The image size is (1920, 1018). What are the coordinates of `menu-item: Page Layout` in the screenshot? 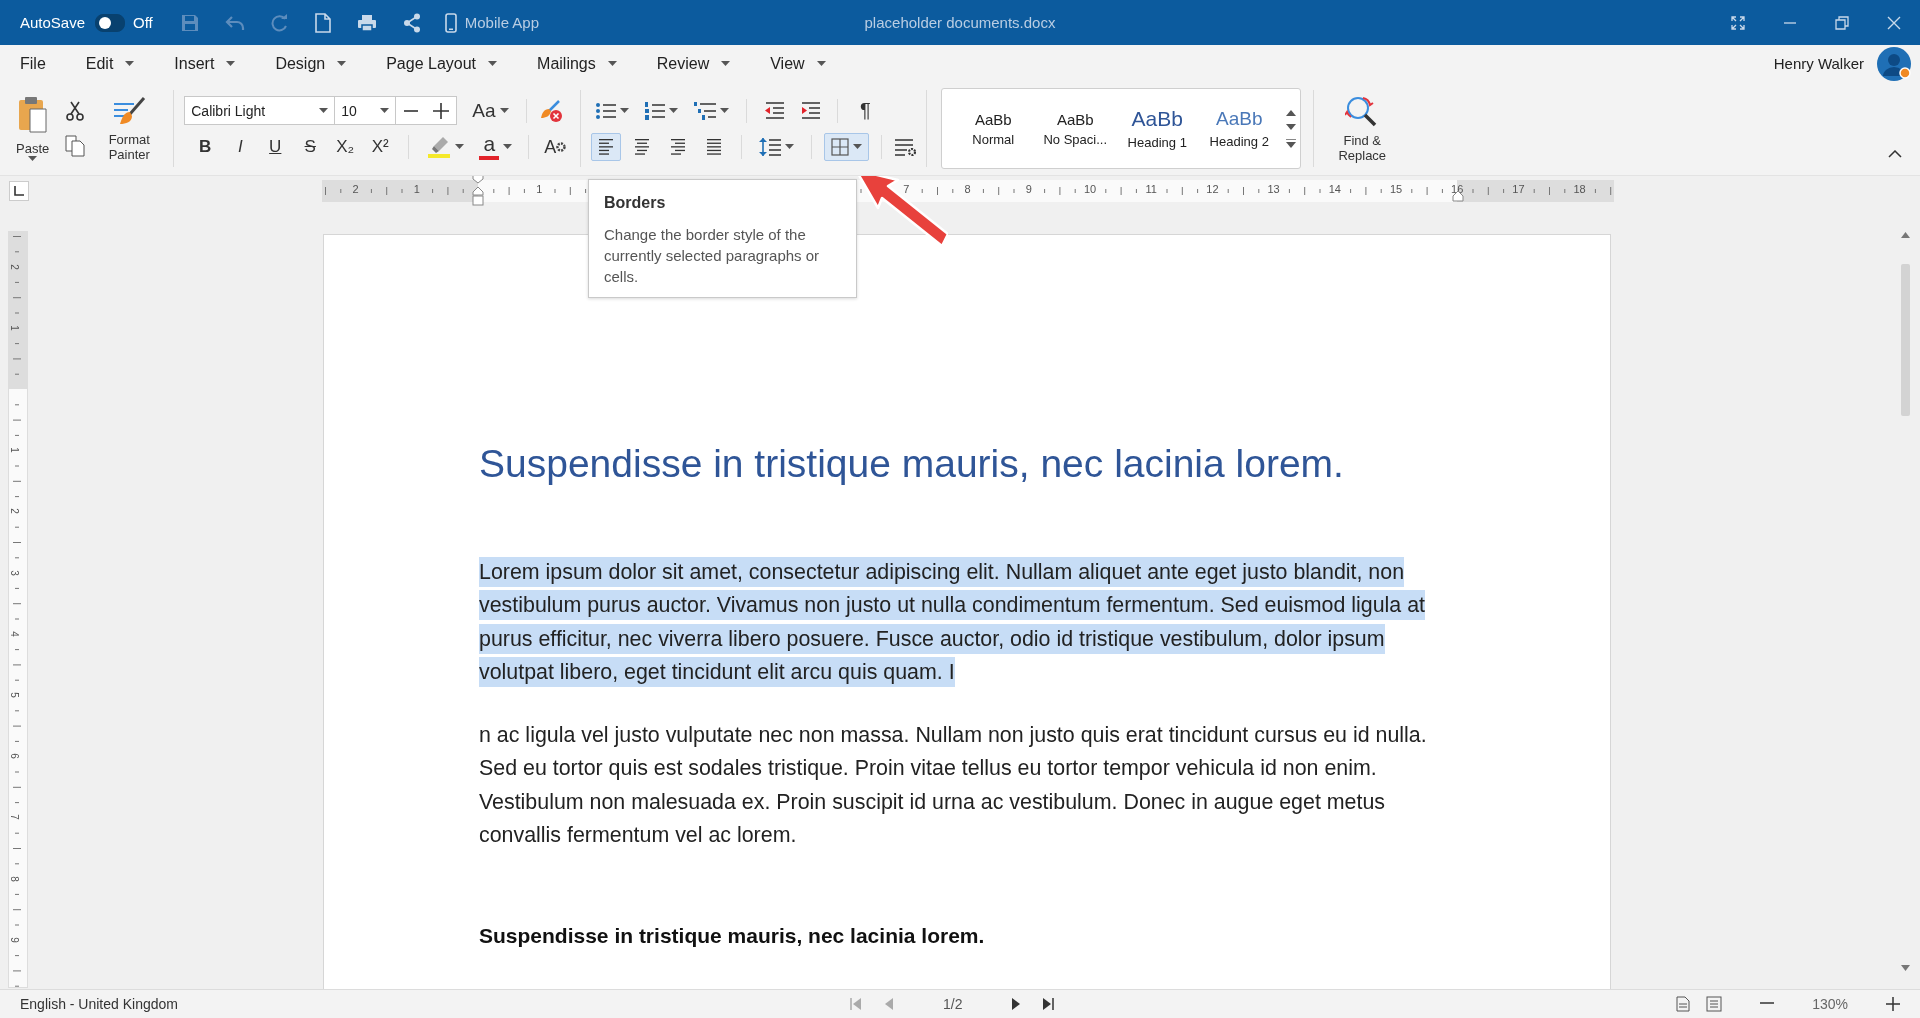 It's located at (442, 63).